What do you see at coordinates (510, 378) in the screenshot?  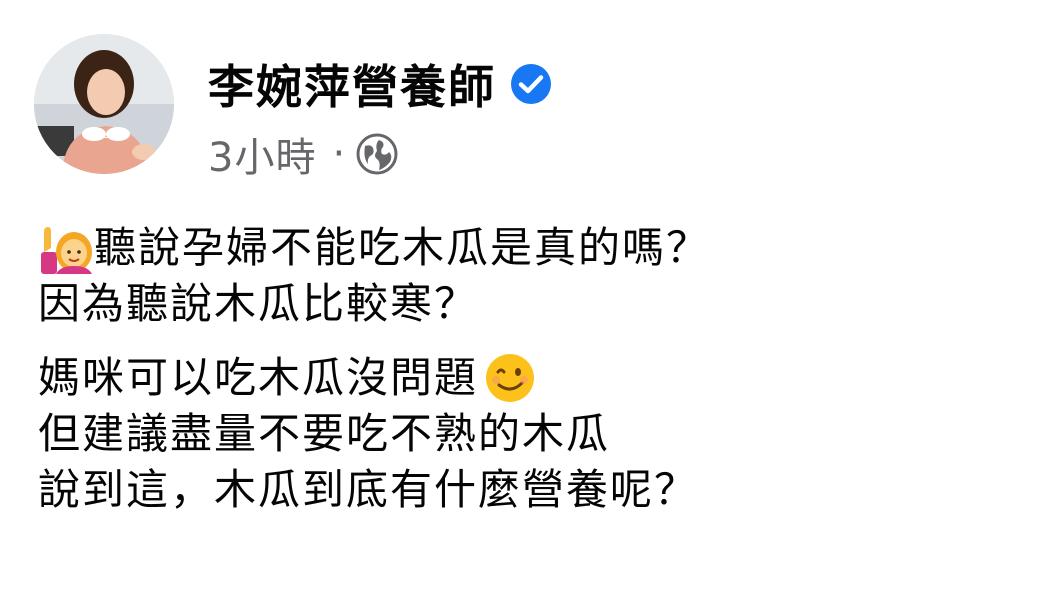 I see `winking-face-emoji` at bounding box center [510, 378].